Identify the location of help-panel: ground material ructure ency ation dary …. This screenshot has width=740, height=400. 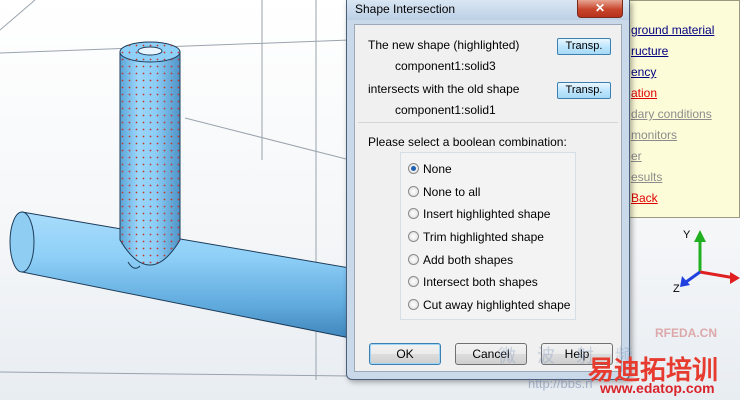
(681, 109).